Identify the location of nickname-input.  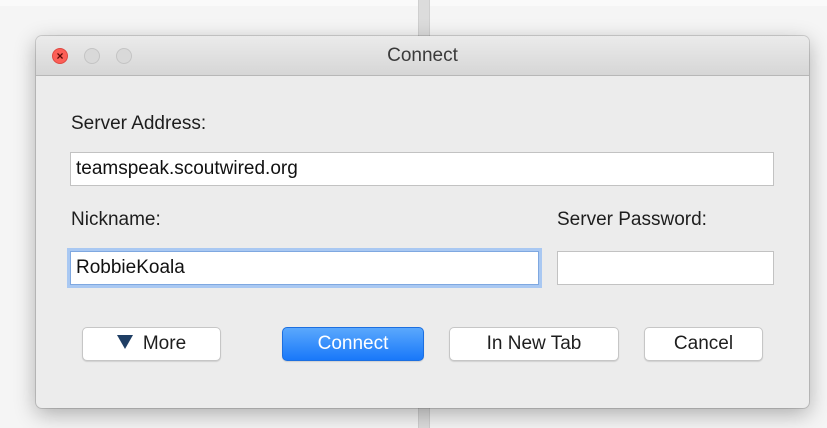
(304, 268).